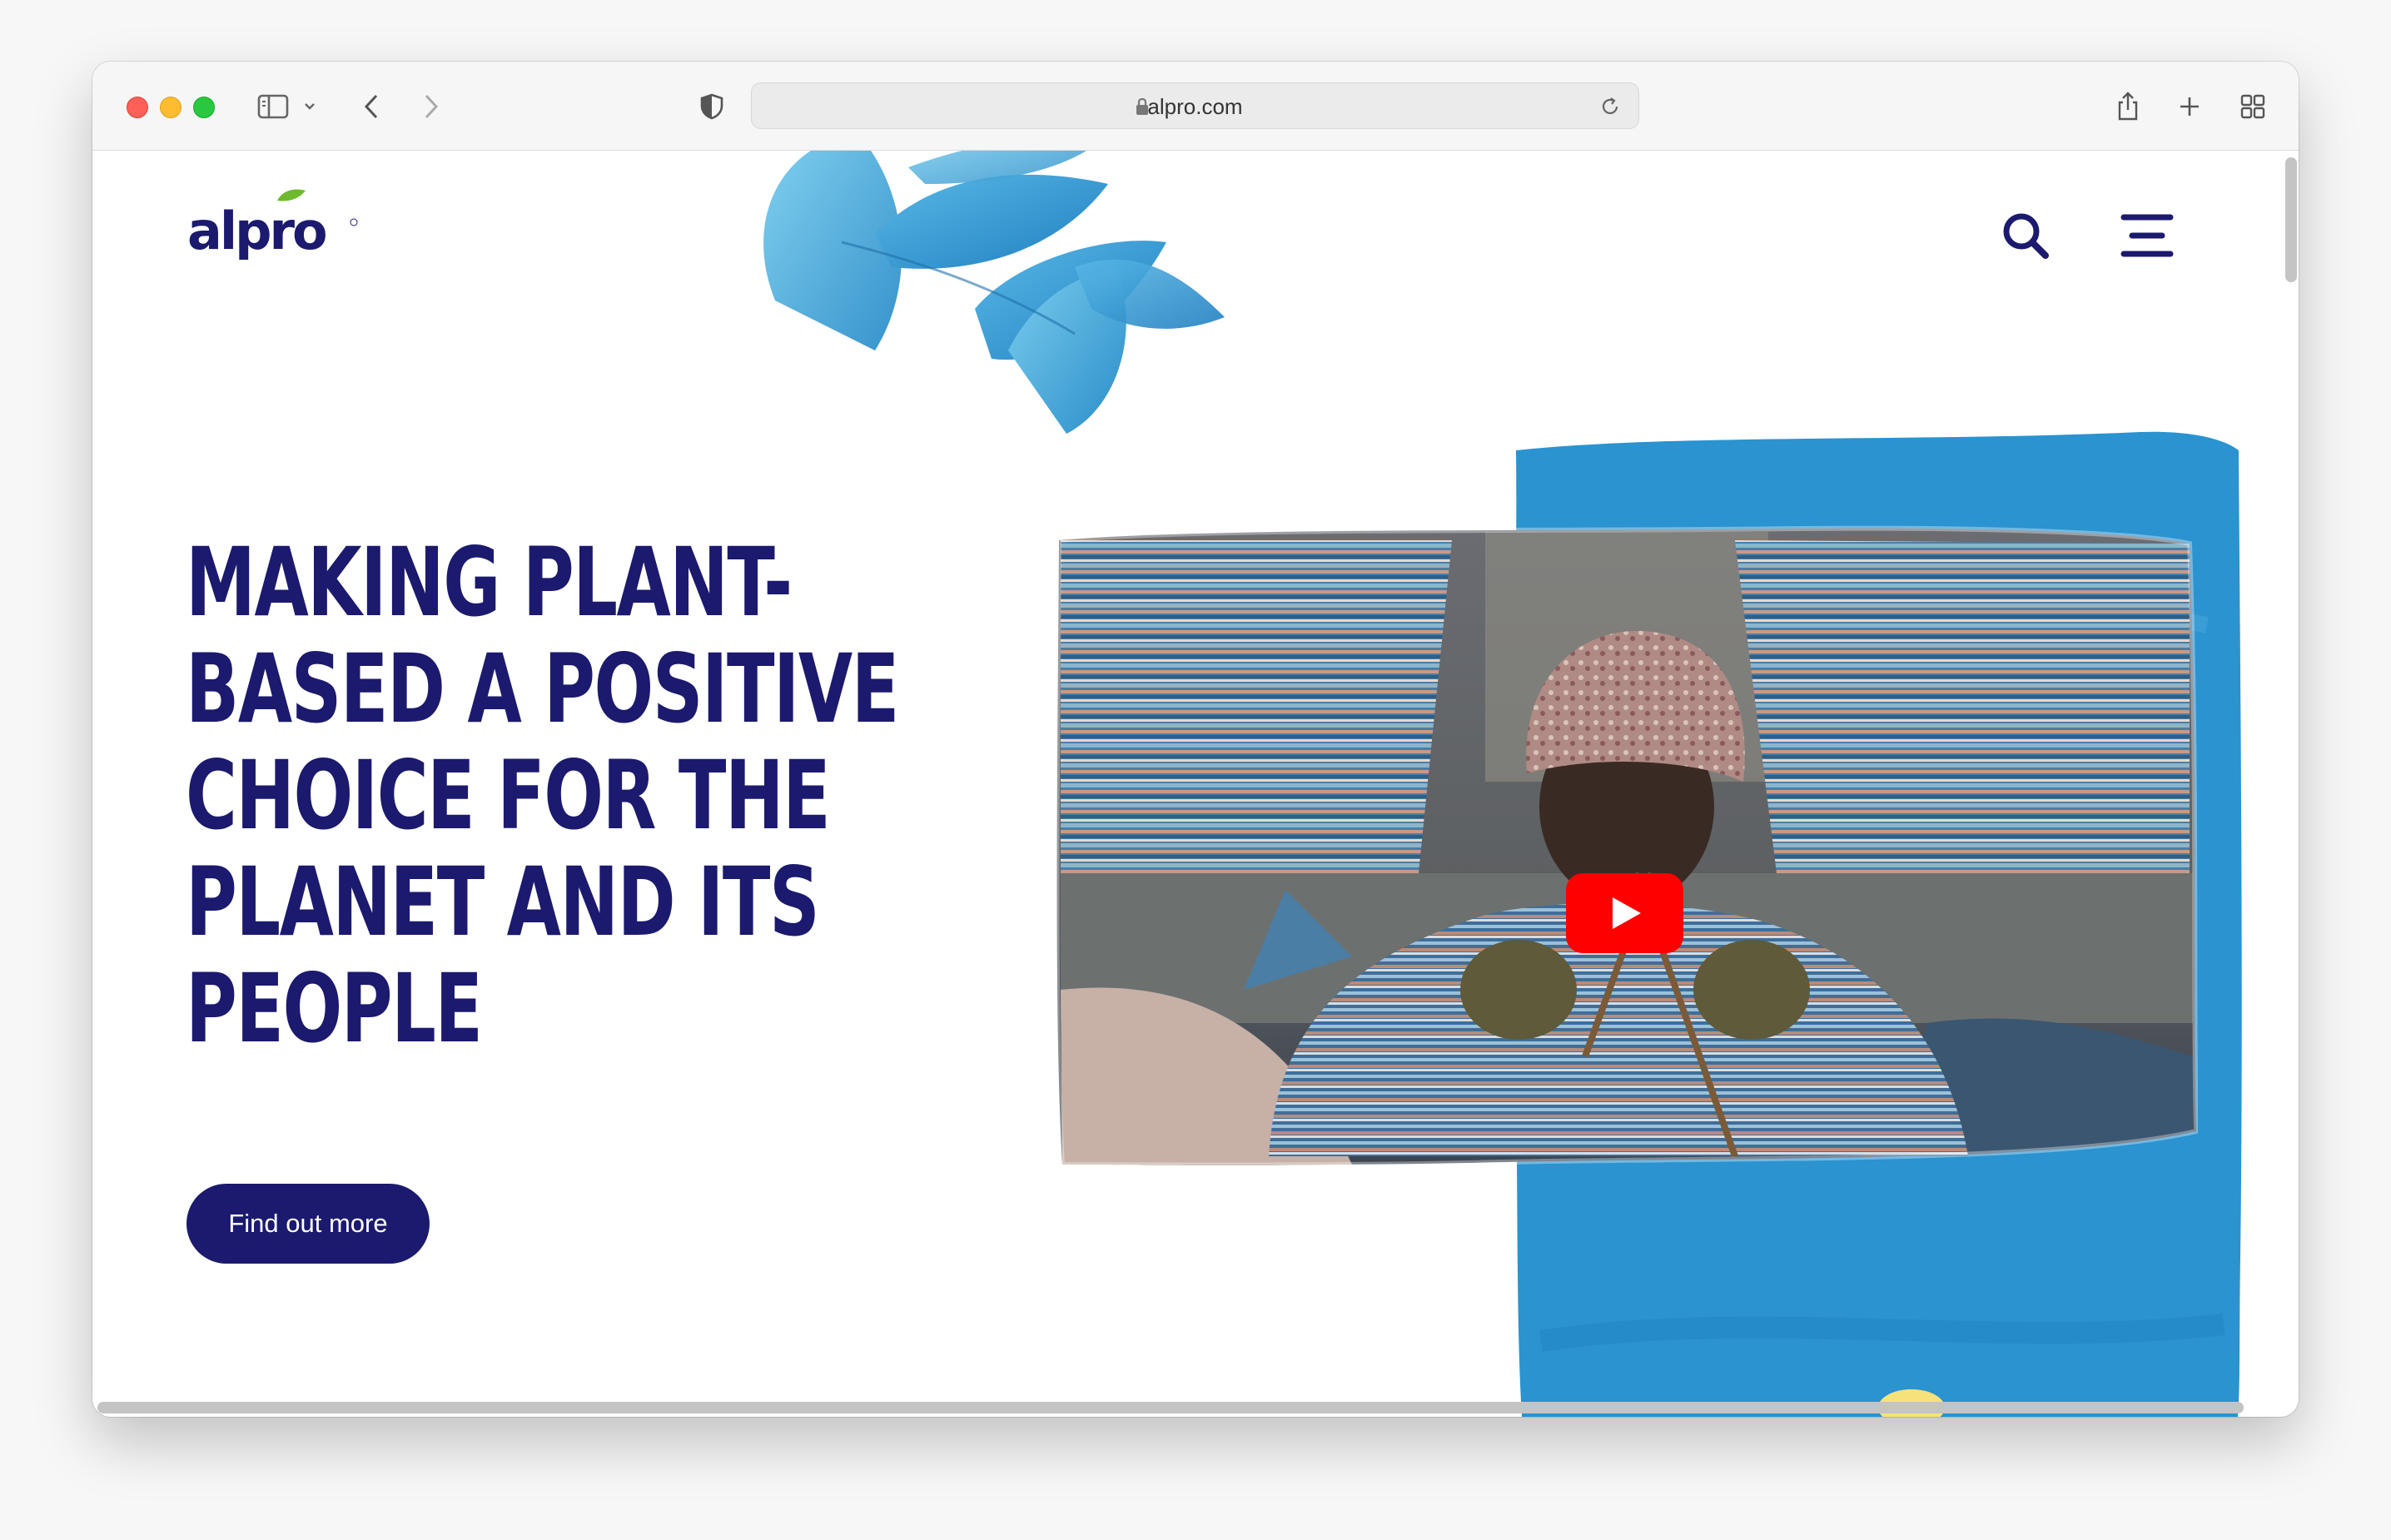 The image size is (2391, 1540). What do you see at coordinates (2189, 106) in the screenshot?
I see `new-tab-icon` at bounding box center [2189, 106].